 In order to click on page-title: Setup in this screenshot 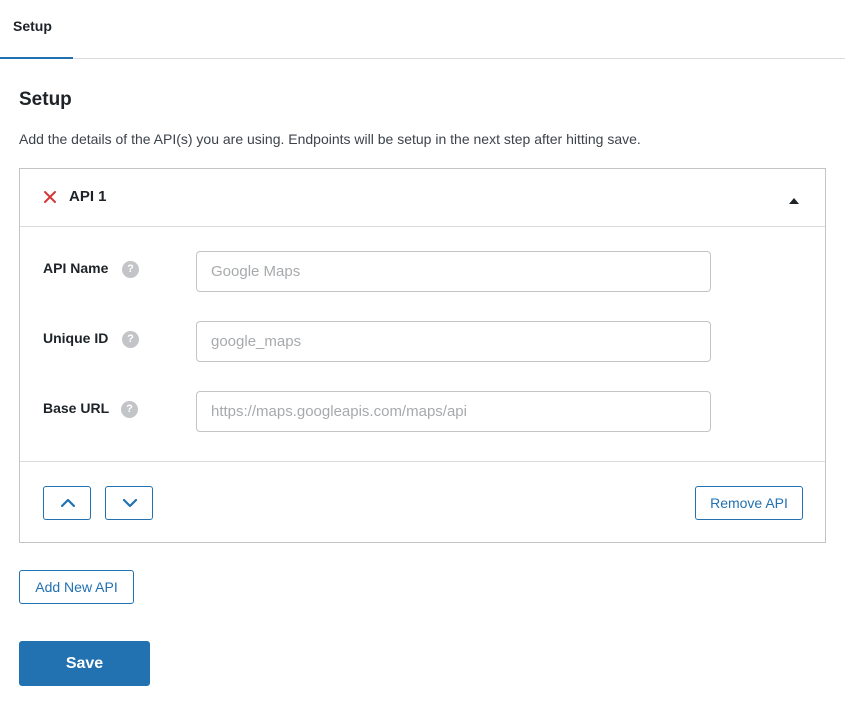, I will do `click(45, 99)`.